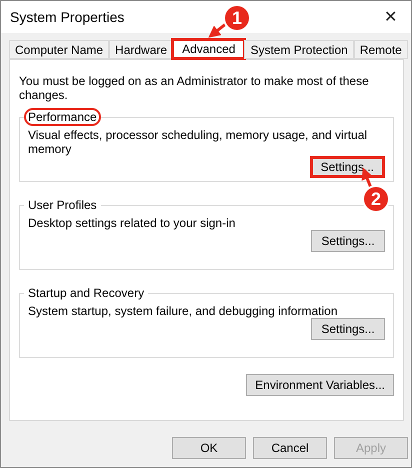 This screenshot has height=468, width=412. Describe the element at coordinates (59, 49) in the screenshot. I see `tab: Computer Name` at that location.